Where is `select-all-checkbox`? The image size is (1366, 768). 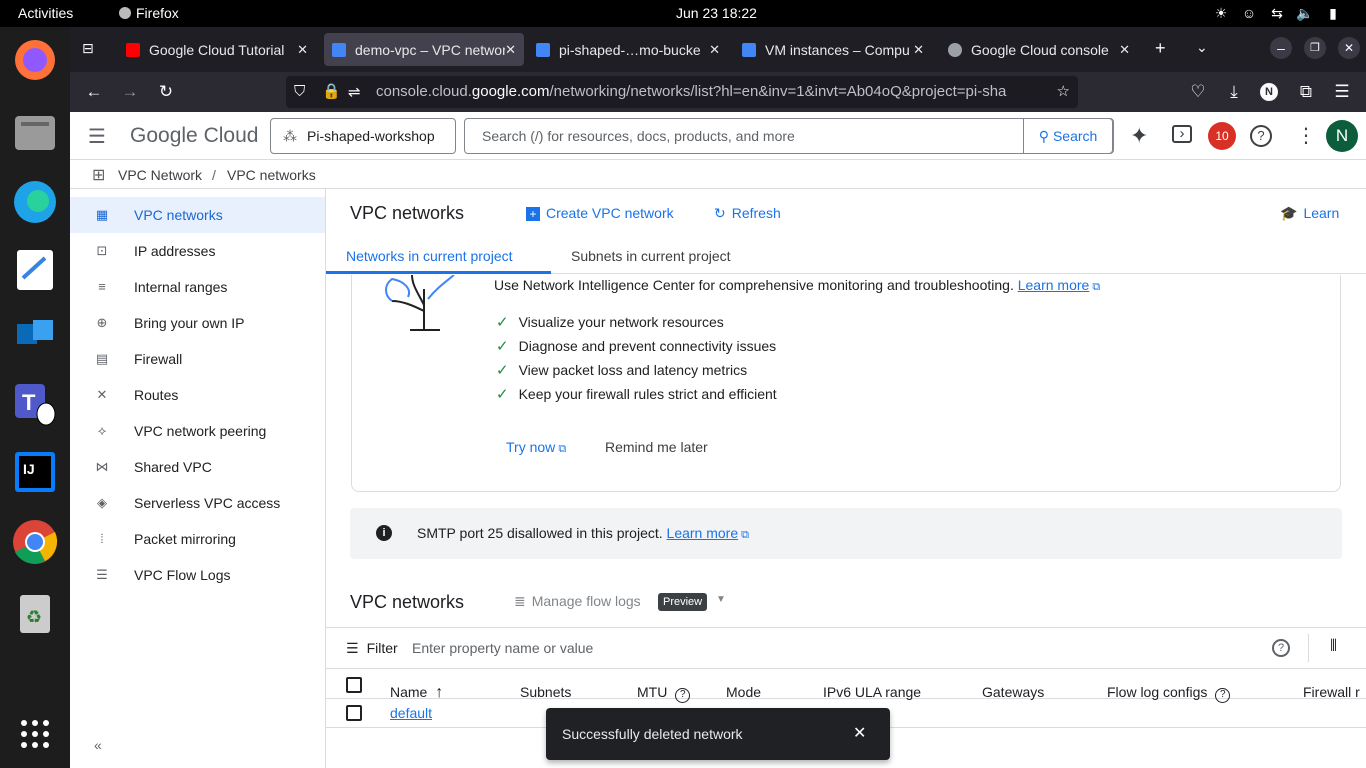 select-all-checkbox is located at coordinates (354, 685).